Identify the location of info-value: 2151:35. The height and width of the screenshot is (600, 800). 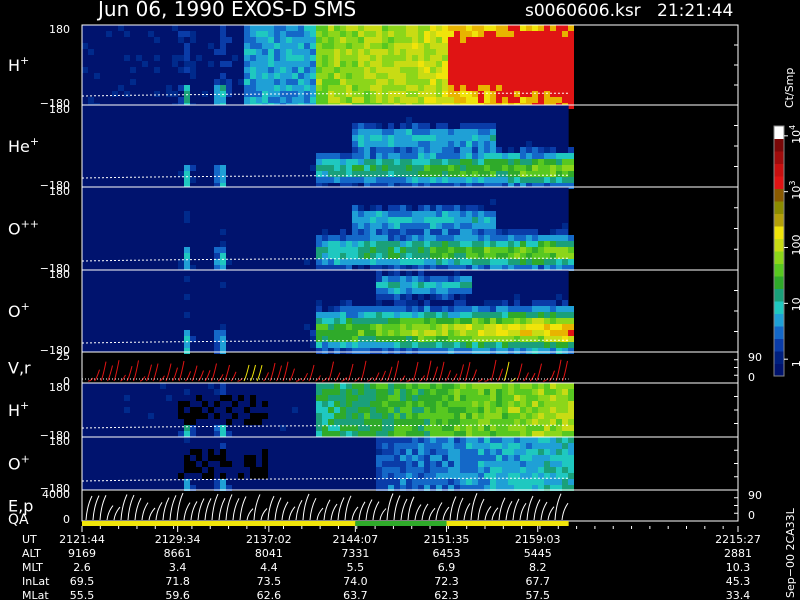
(447, 539).